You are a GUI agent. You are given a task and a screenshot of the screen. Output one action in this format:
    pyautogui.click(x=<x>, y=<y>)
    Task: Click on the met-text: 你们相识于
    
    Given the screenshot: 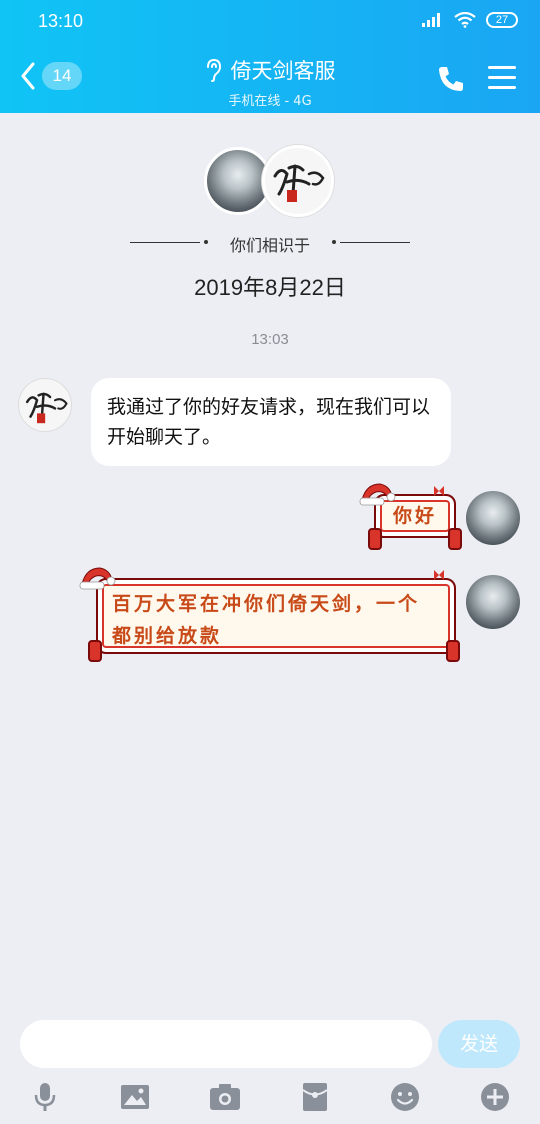 What is the action you would take?
    pyautogui.click(x=269, y=245)
    